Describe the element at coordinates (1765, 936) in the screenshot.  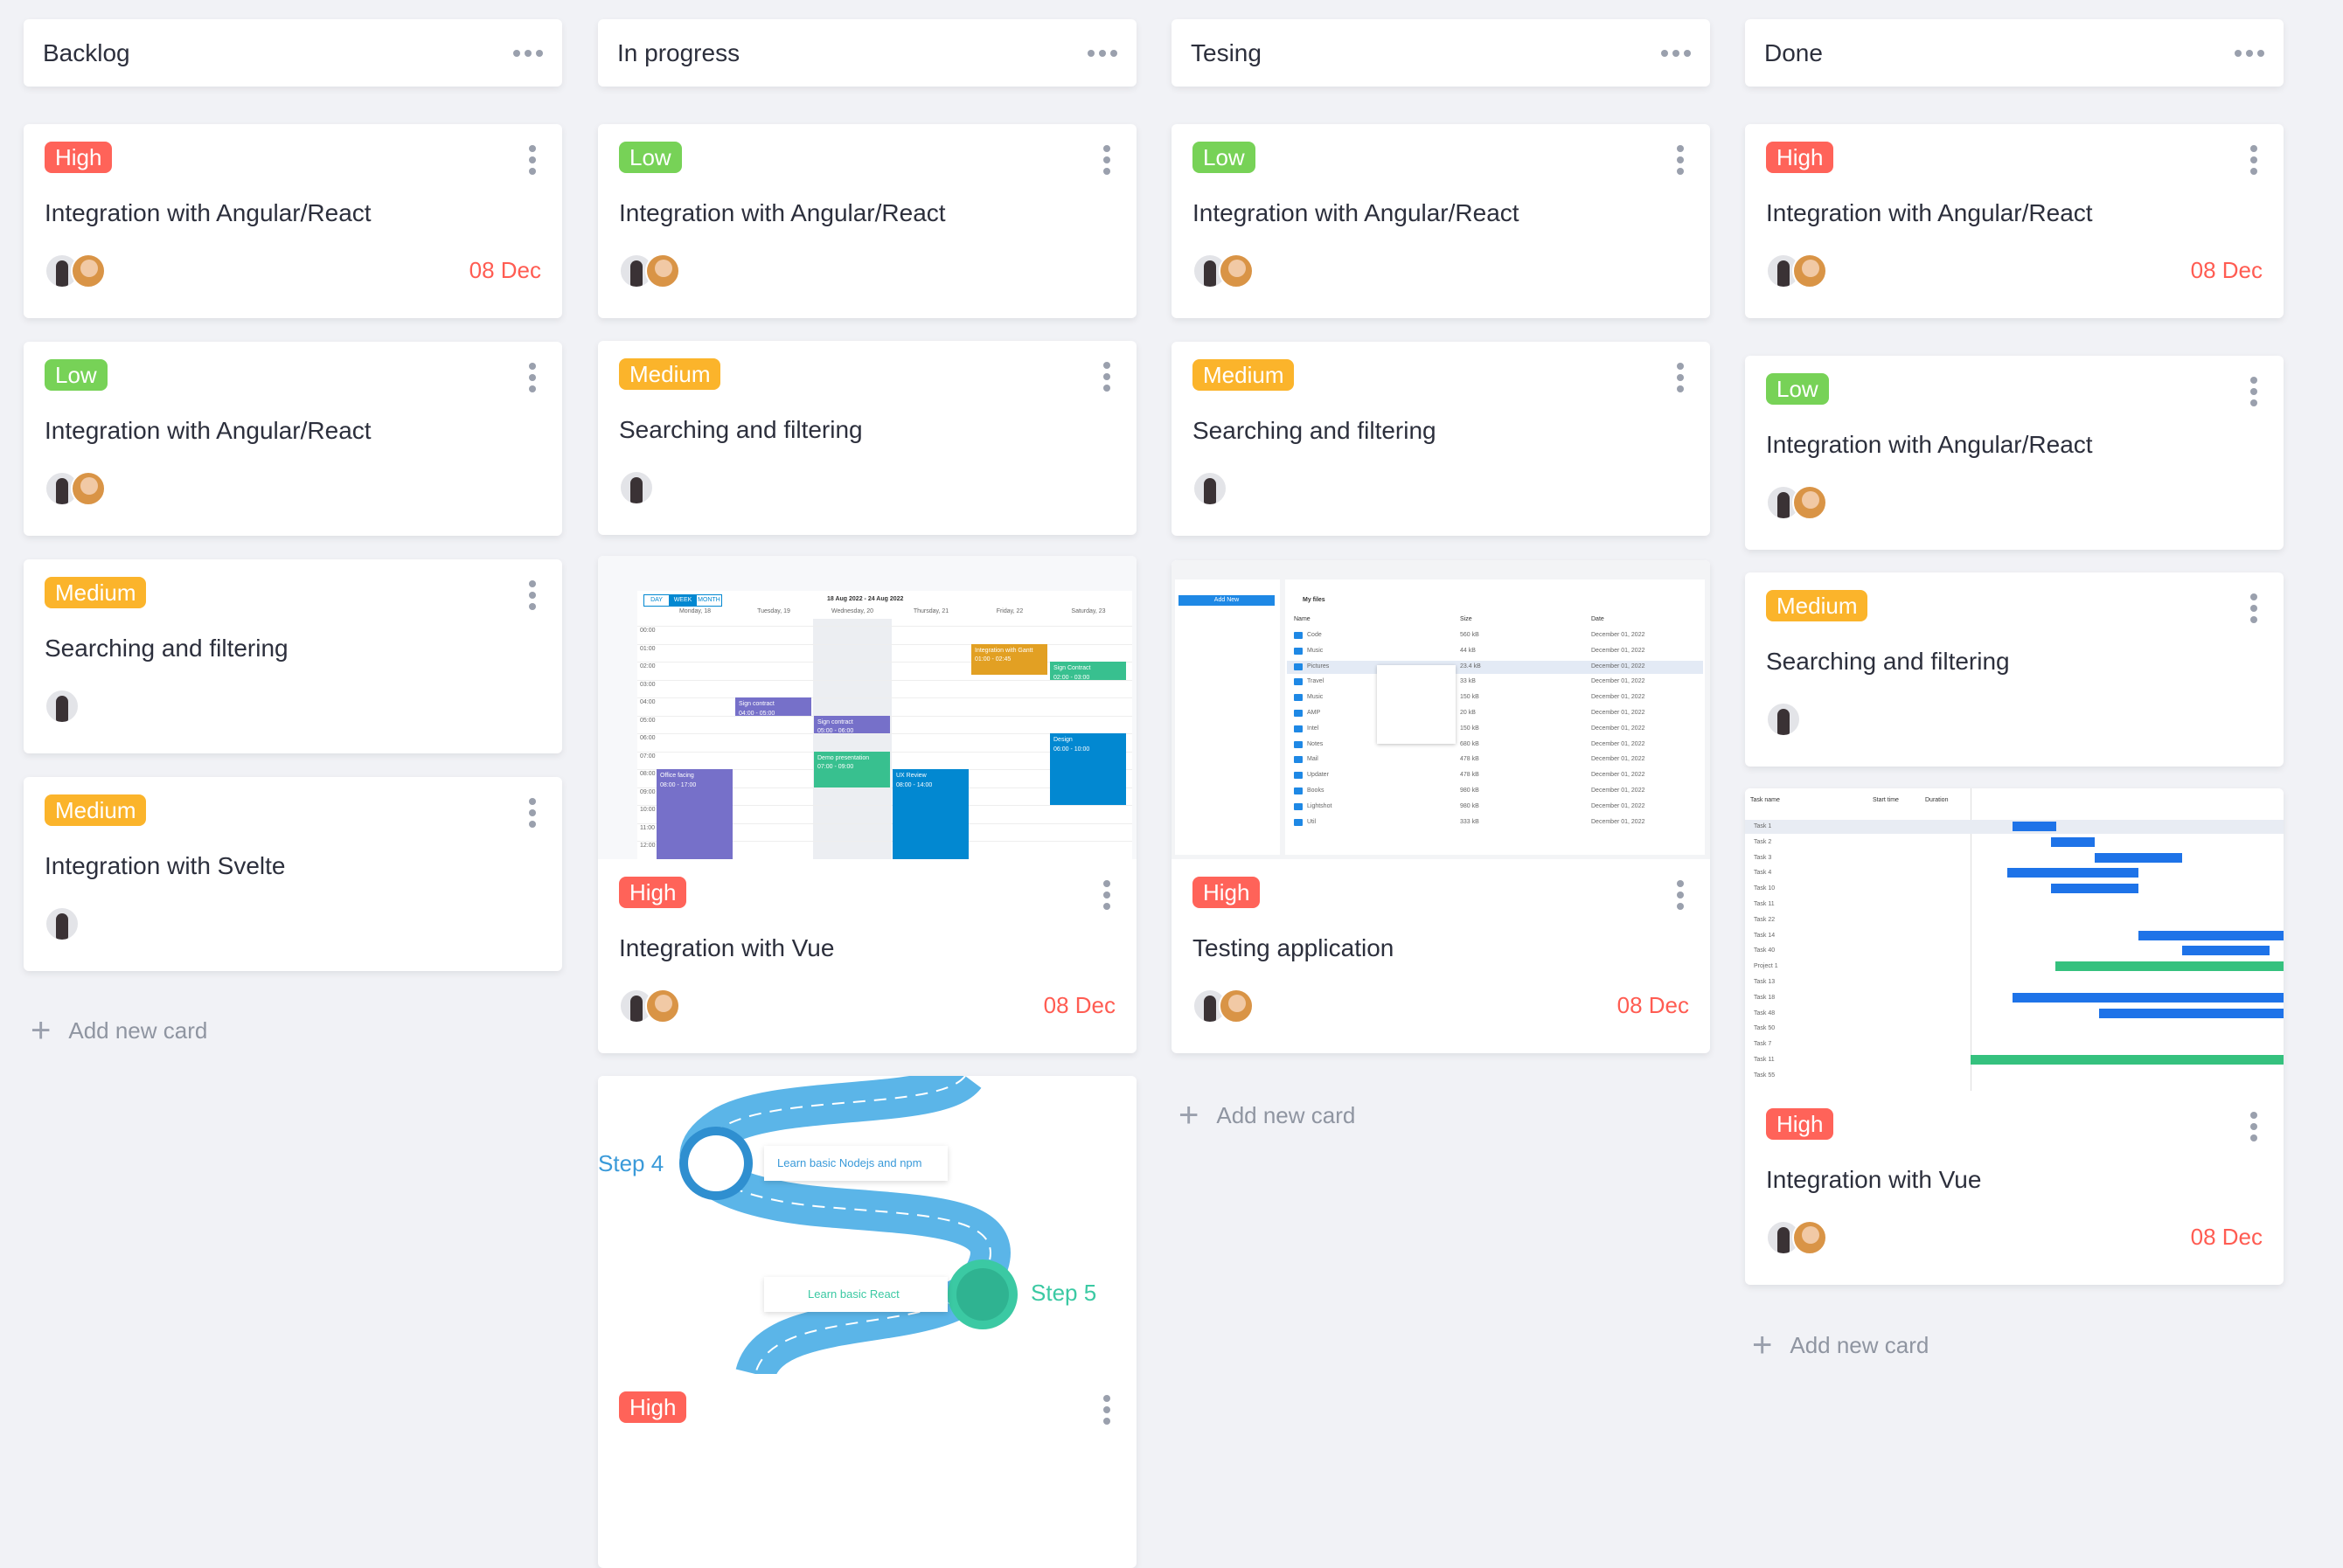
I see `task-name: Task 14` at that location.